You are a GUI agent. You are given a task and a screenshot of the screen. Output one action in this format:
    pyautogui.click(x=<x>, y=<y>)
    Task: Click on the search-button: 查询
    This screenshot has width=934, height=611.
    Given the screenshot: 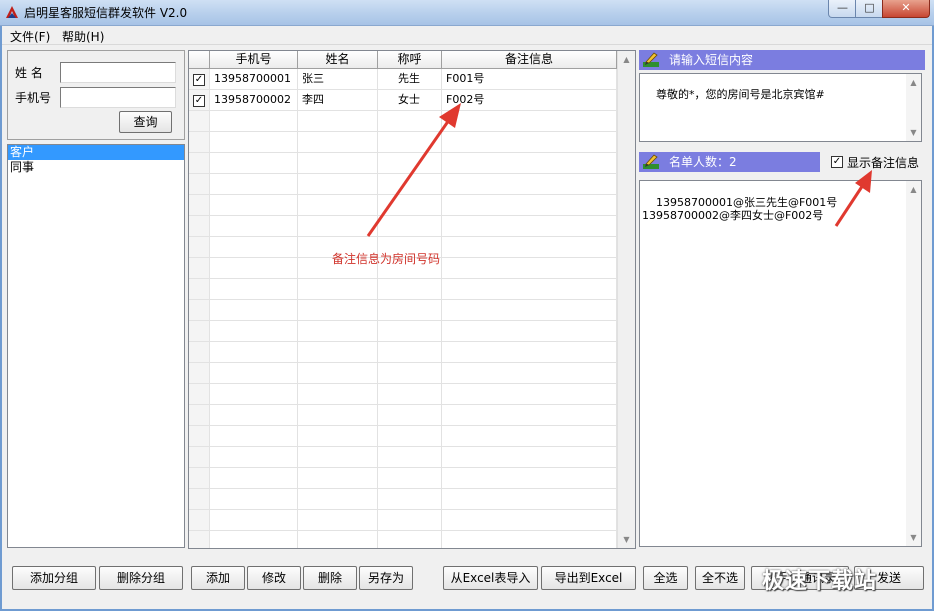 What is the action you would take?
    pyautogui.click(x=145, y=122)
    